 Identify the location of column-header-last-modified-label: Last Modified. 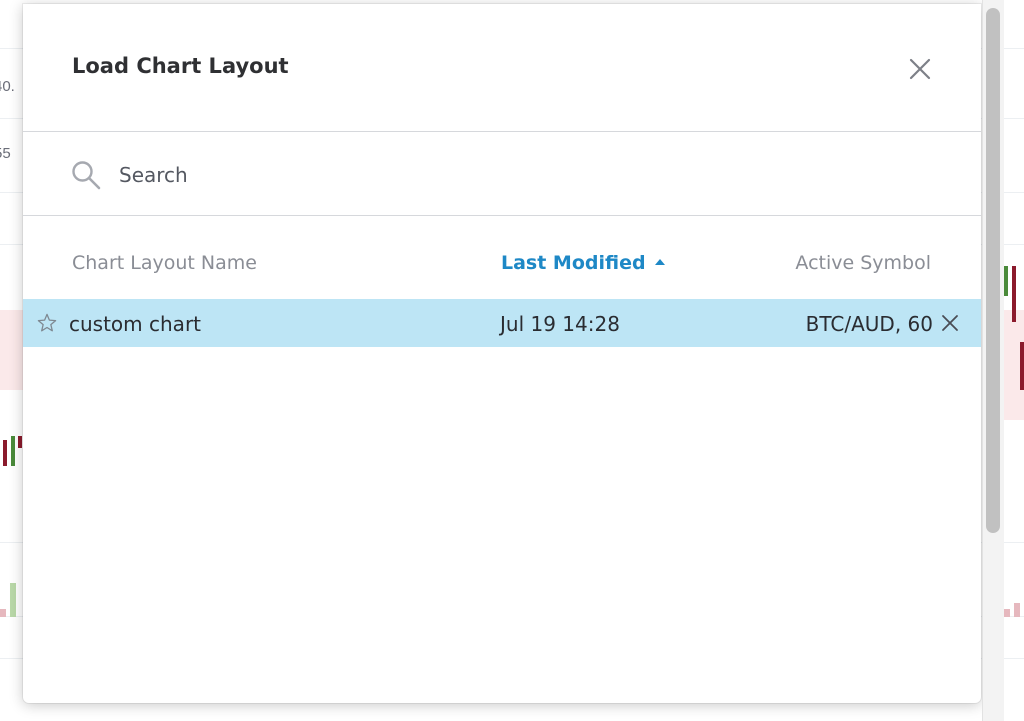
(573, 263).